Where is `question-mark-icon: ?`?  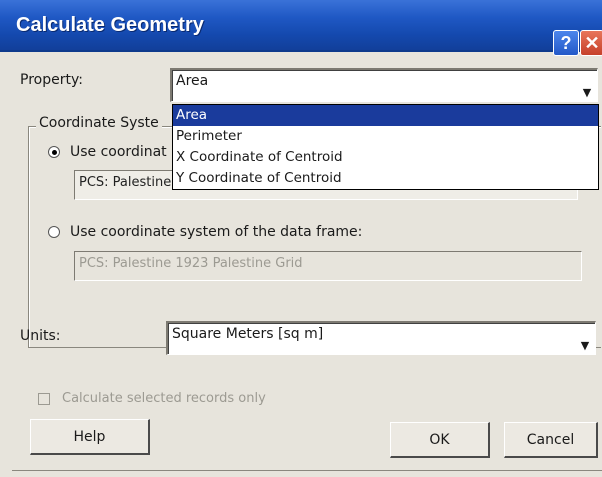 question-mark-icon: ? is located at coordinates (566, 42).